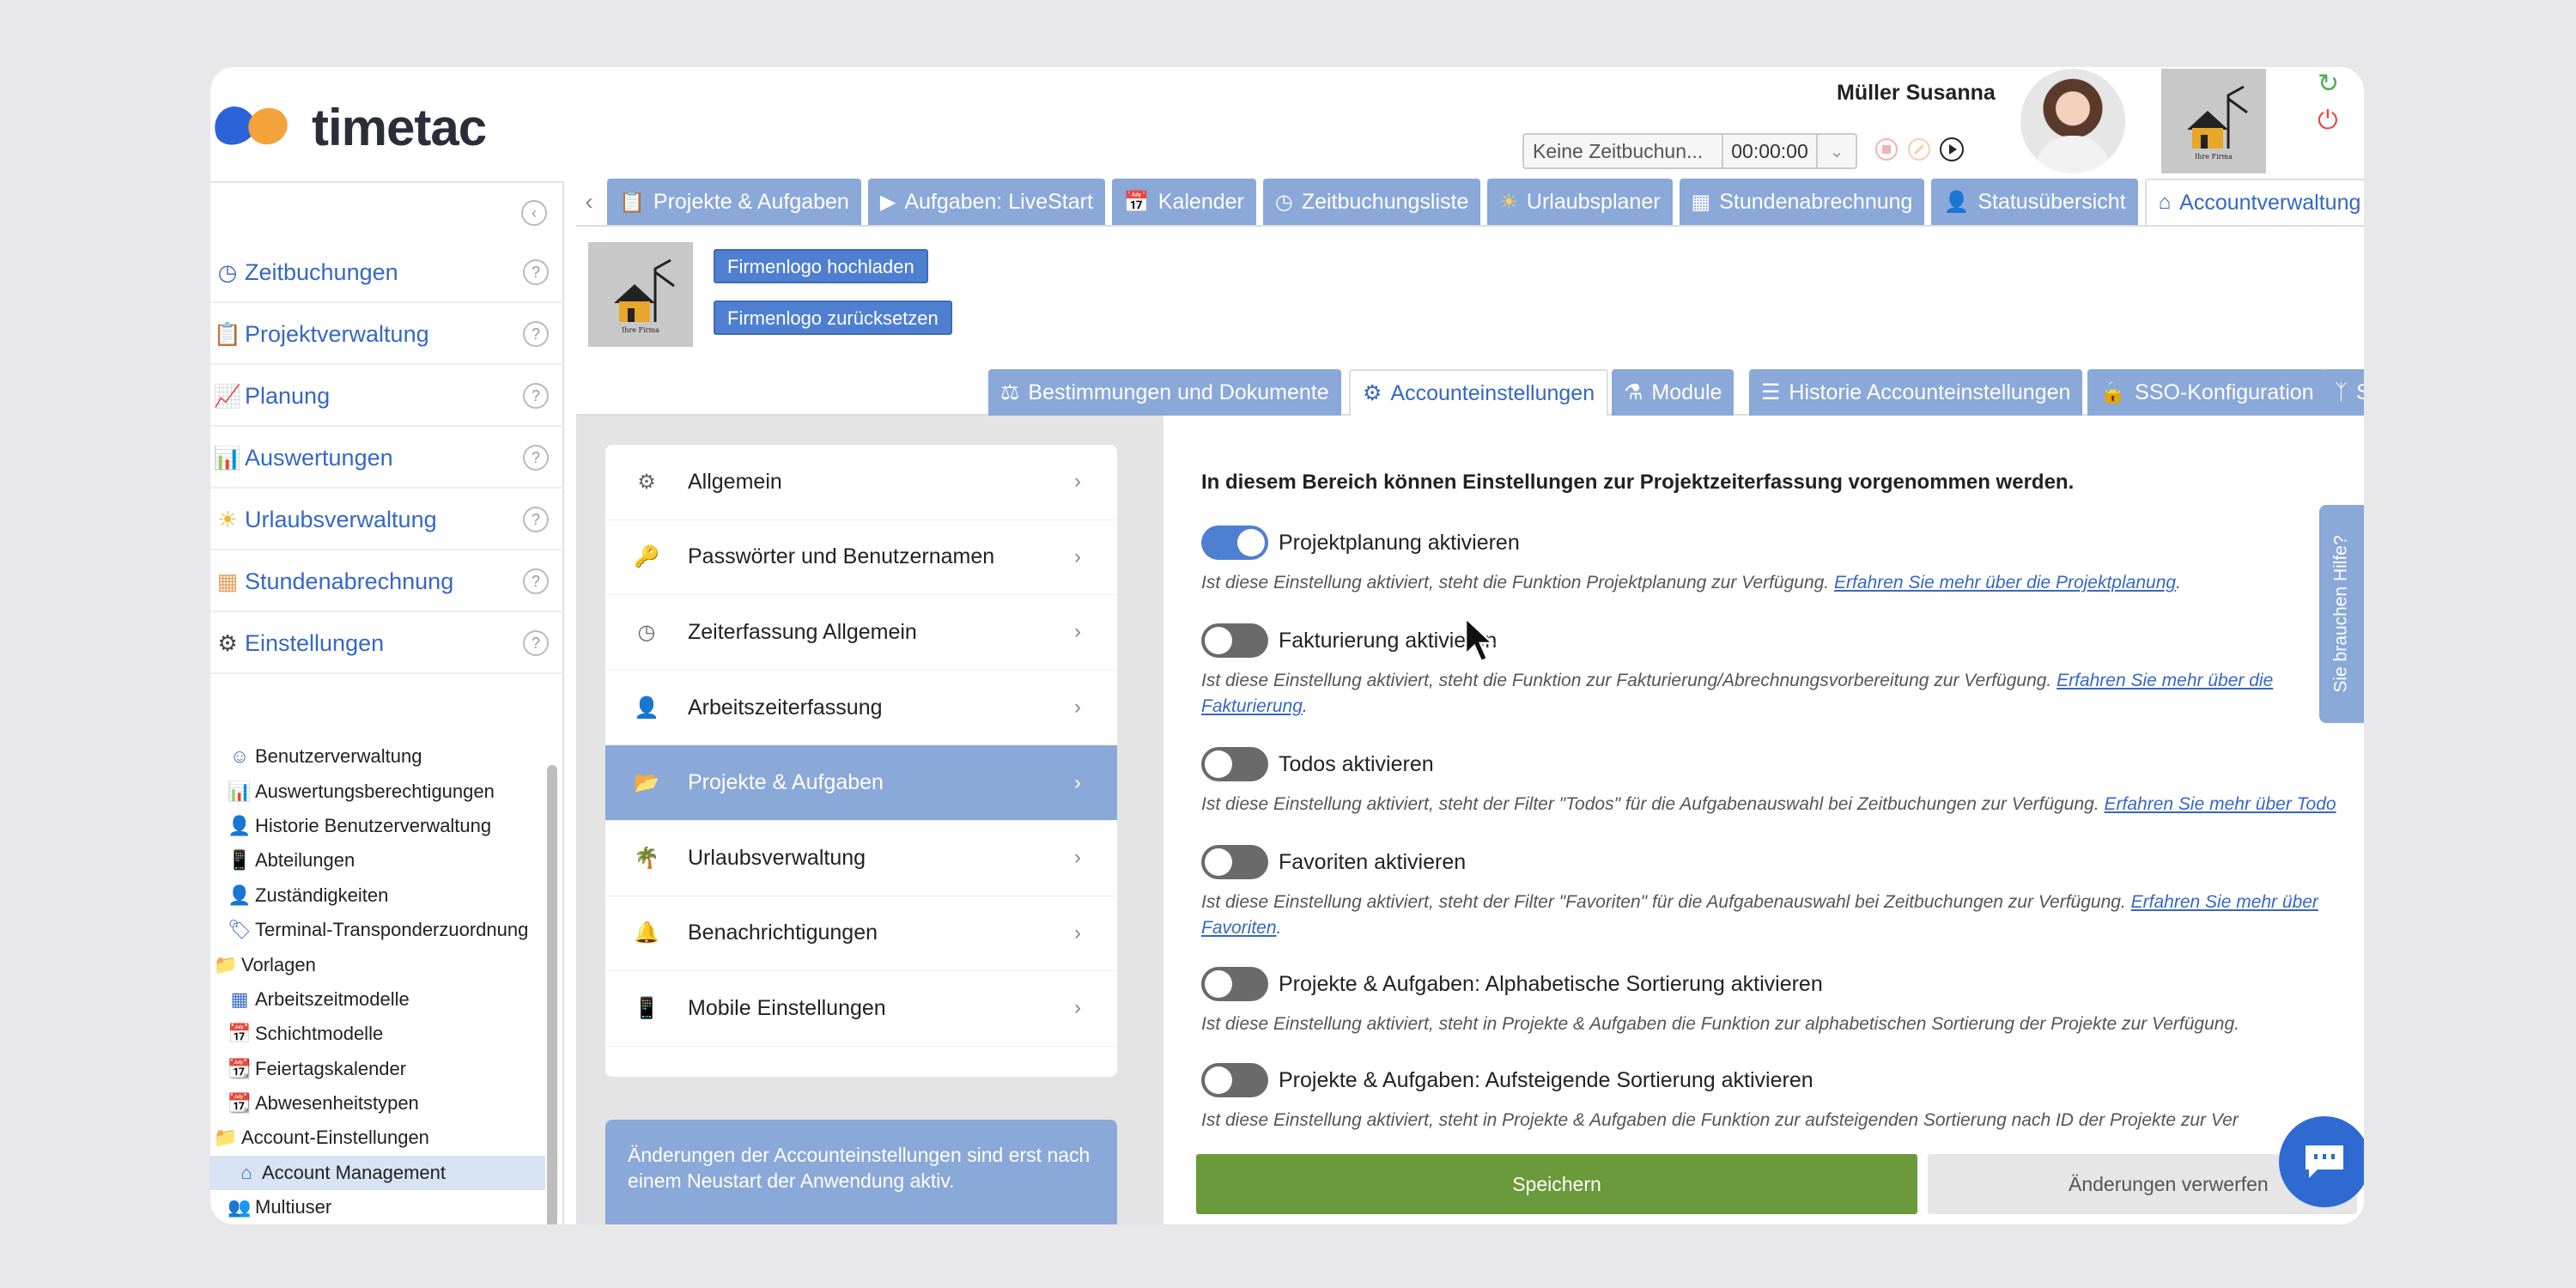 The width and height of the screenshot is (2576, 1288). What do you see at coordinates (348, 127) in the screenshot?
I see `brand-logo: timetac` at bounding box center [348, 127].